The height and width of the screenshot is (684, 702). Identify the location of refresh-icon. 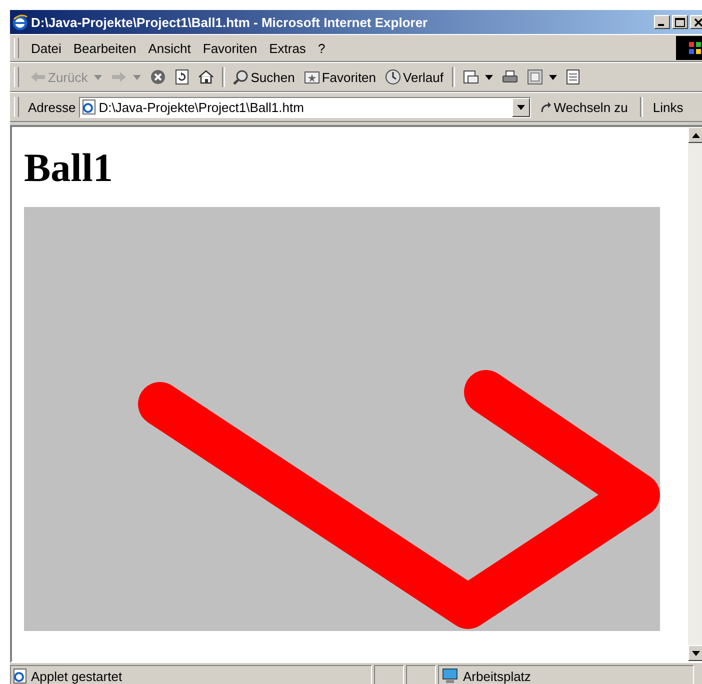
(181, 77).